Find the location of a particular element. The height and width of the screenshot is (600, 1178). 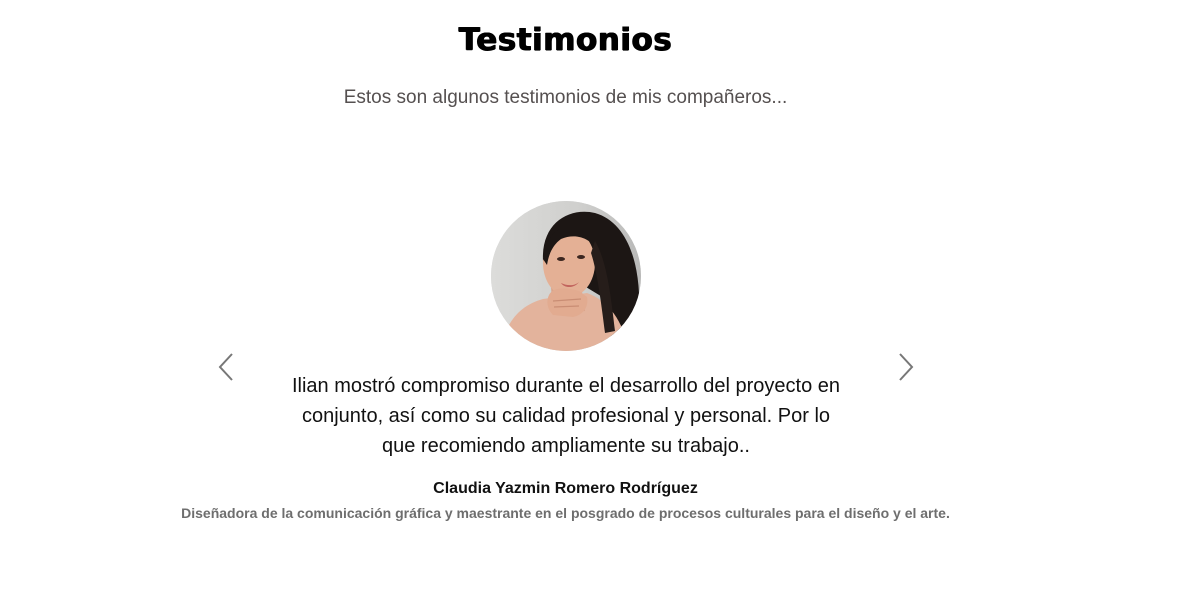

chevron-right-icon is located at coordinates (906, 367).